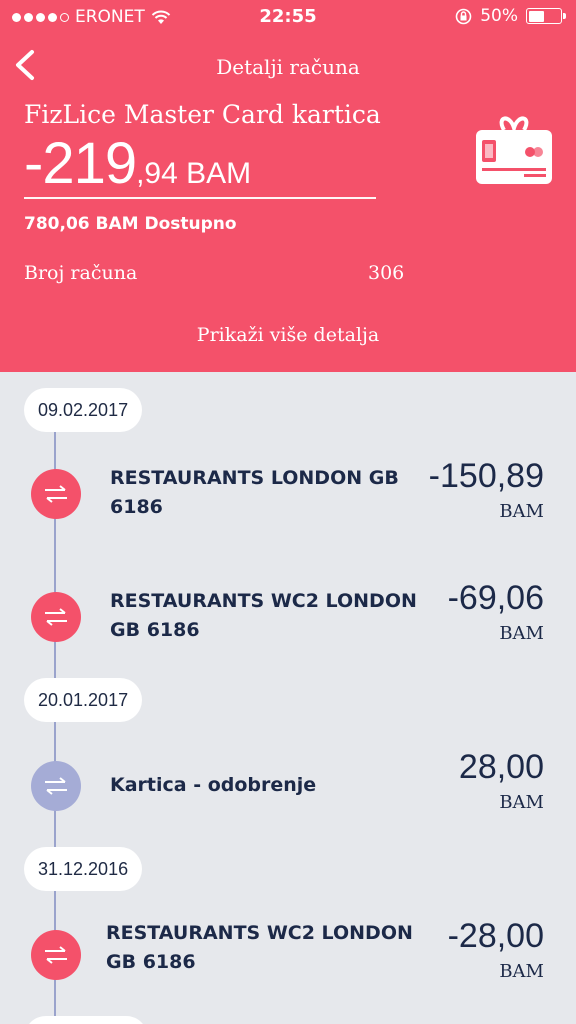  What do you see at coordinates (83, 869) in the screenshot?
I see `date-label: 31.12.2016` at bounding box center [83, 869].